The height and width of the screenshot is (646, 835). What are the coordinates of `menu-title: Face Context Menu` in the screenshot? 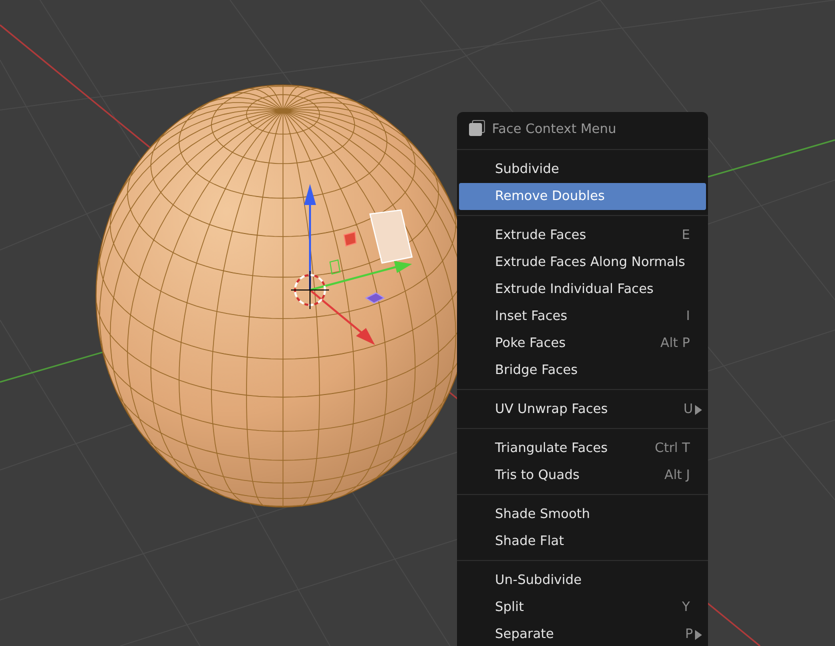 It's located at (554, 129).